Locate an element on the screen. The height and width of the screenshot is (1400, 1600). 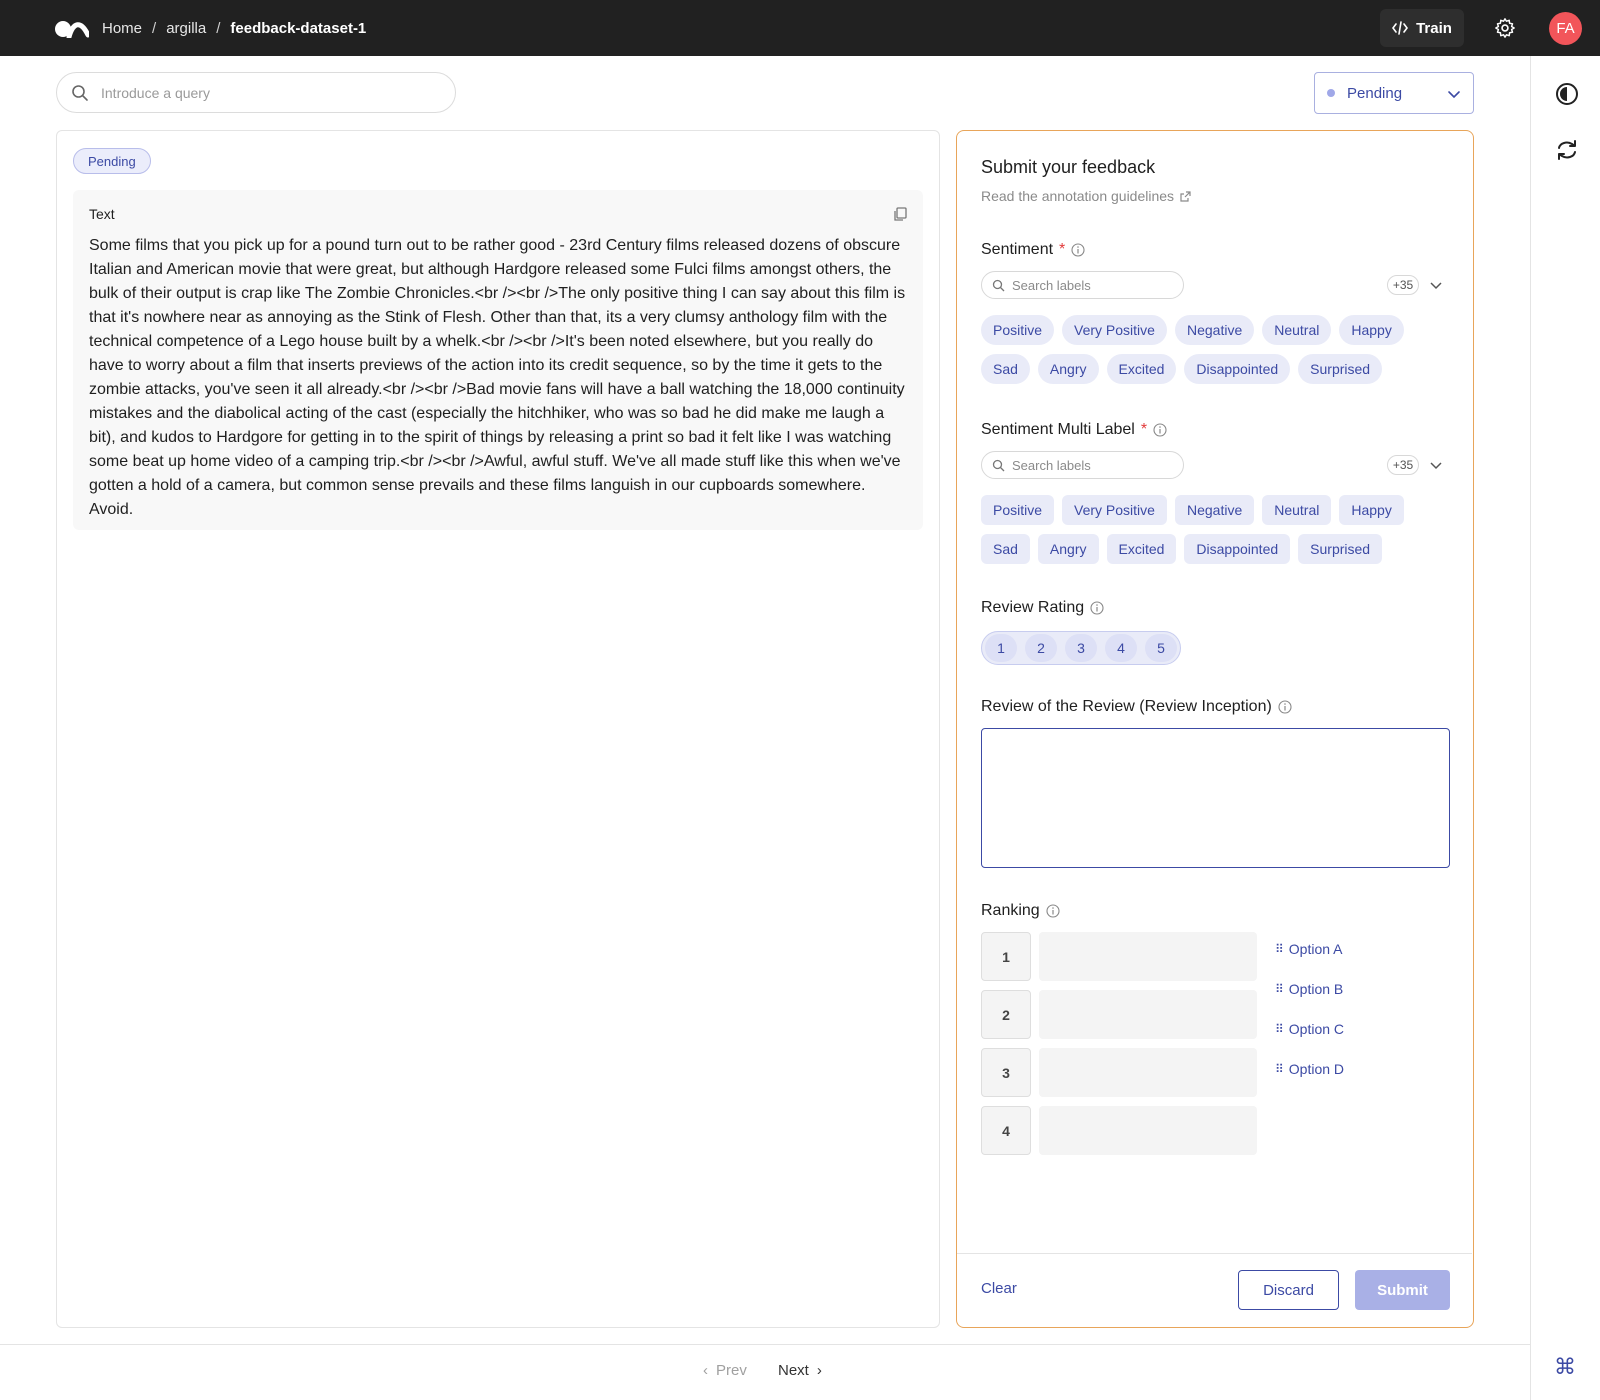
avatar: FA is located at coordinates (1565, 28).